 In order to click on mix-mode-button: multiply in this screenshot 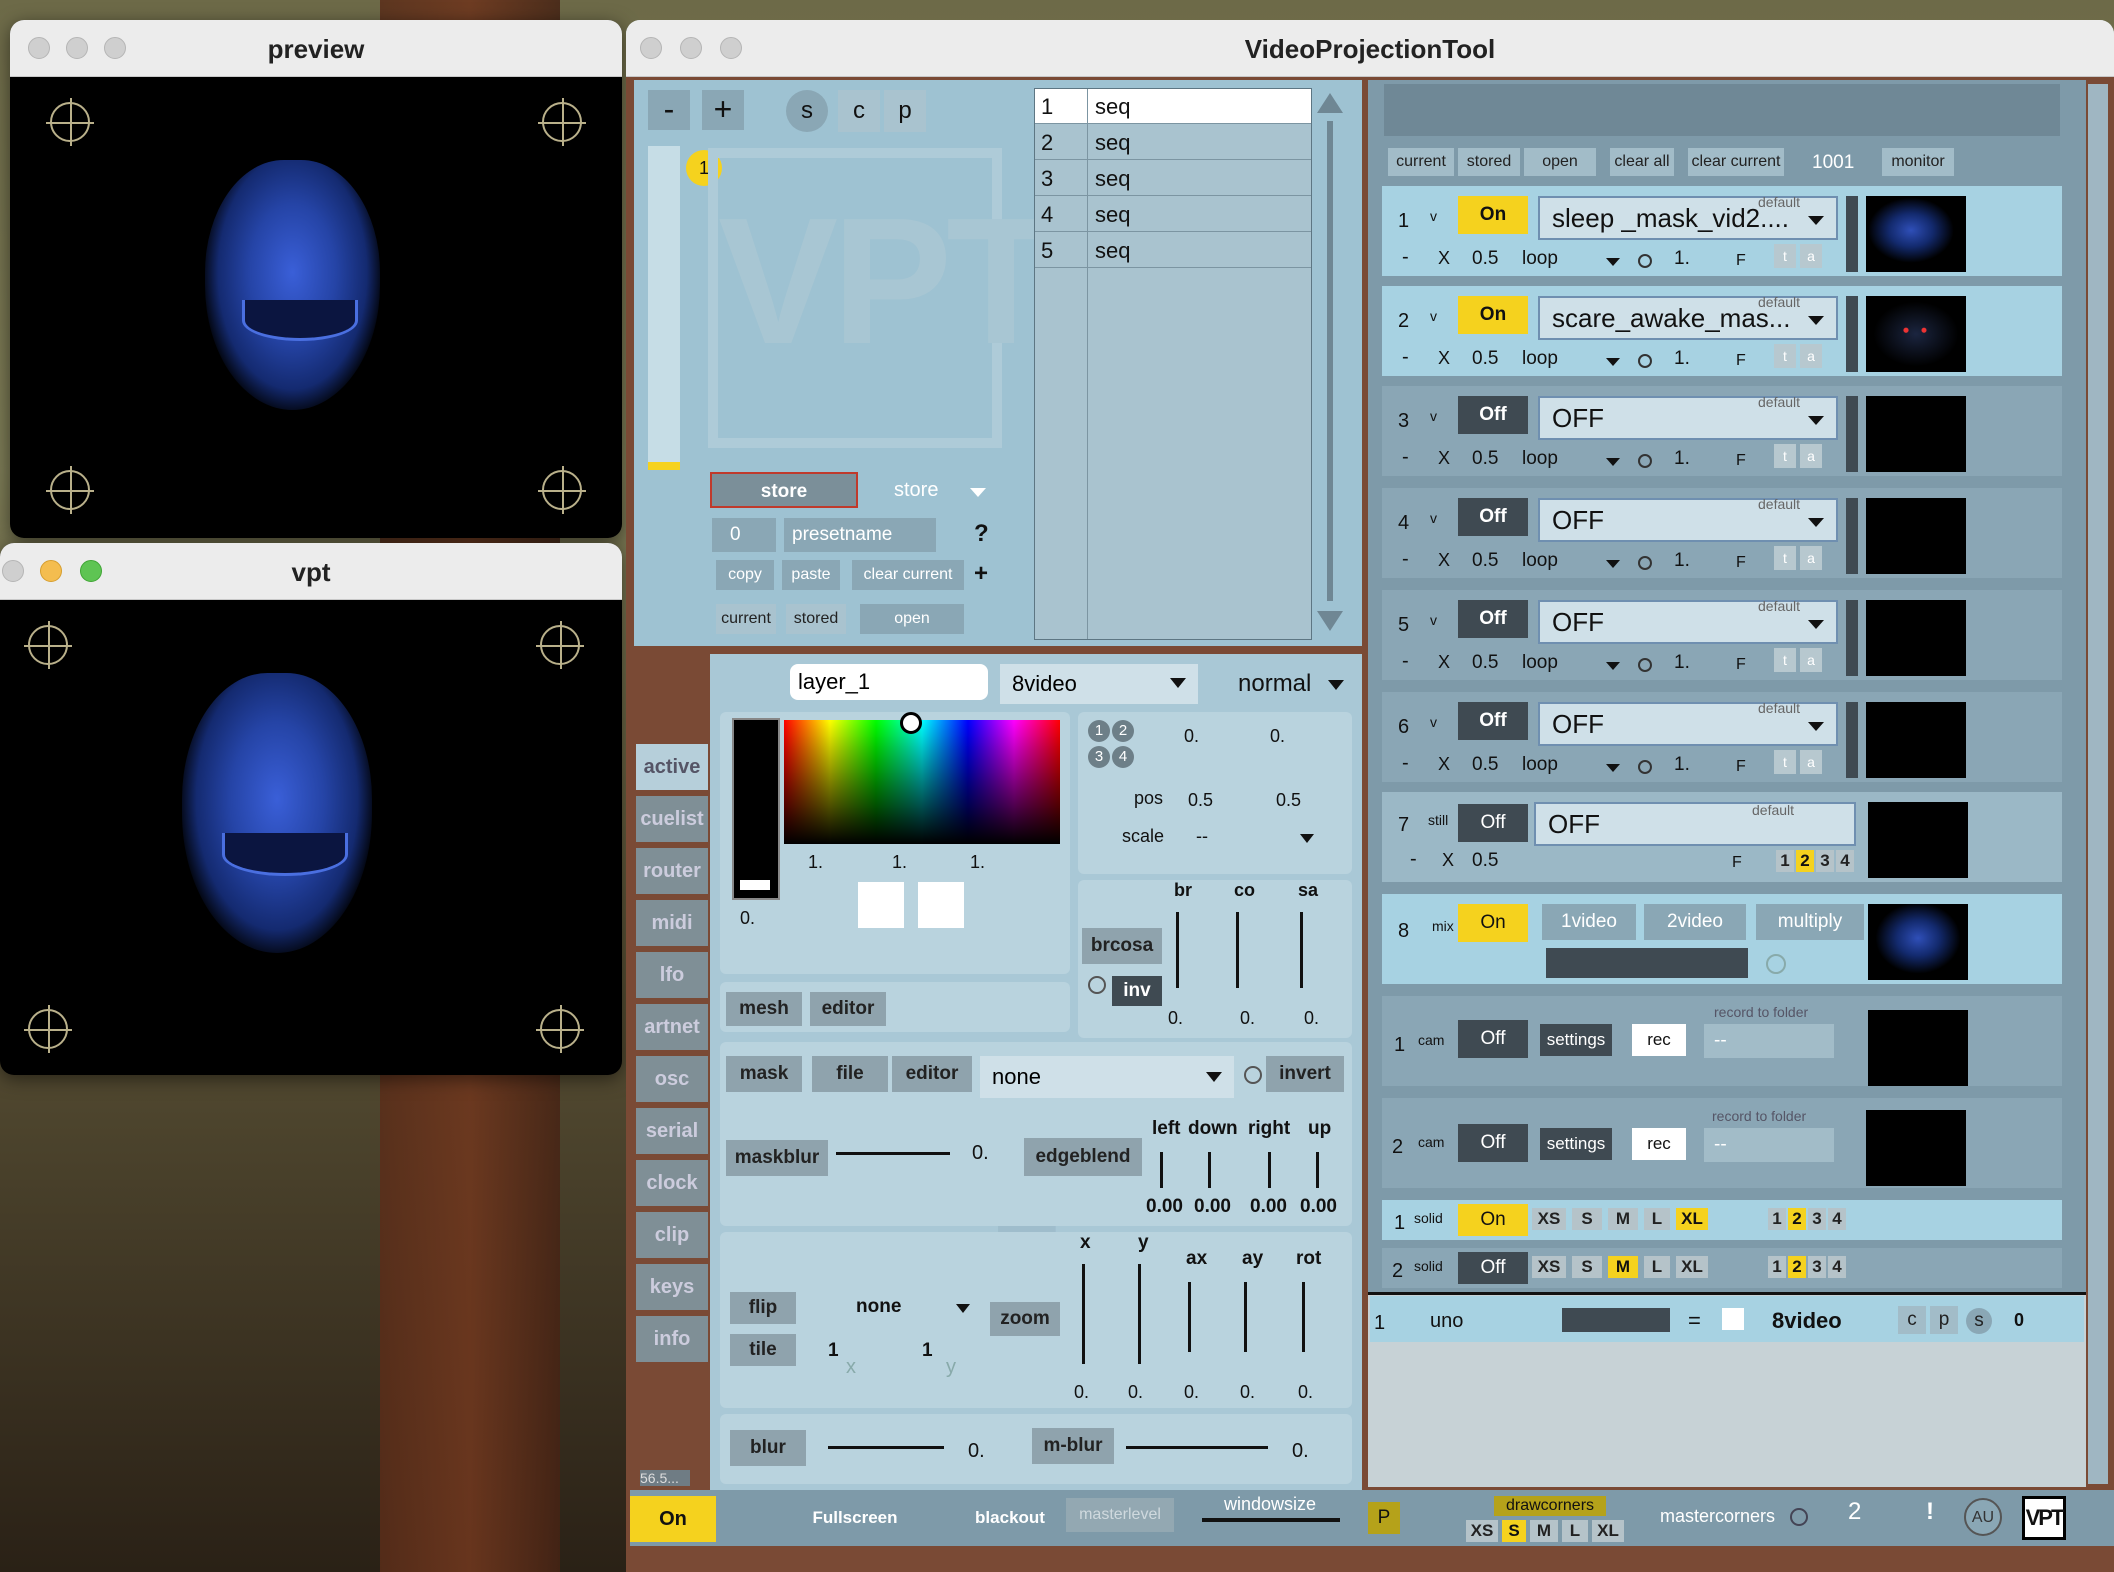, I will do `click(1810, 922)`.